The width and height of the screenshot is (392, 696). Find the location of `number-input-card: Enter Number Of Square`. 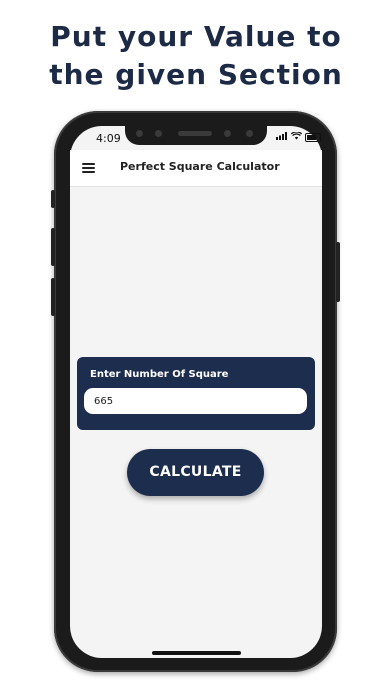

number-input-card: Enter Number Of Square is located at coordinates (196, 393).